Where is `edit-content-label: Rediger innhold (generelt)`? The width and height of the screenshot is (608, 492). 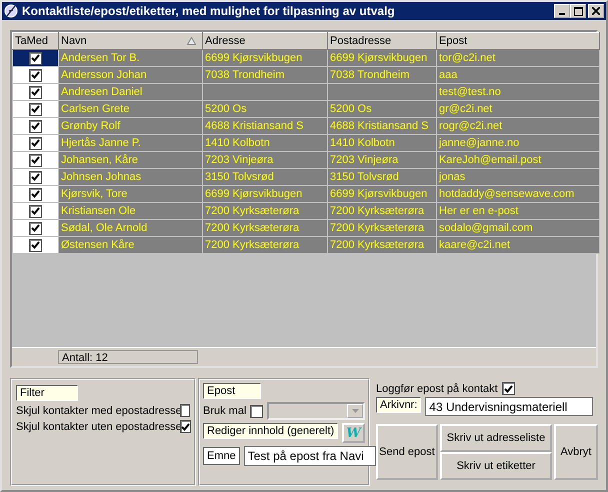
edit-content-label: Rediger innhold (generelt) is located at coordinates (270, 431).